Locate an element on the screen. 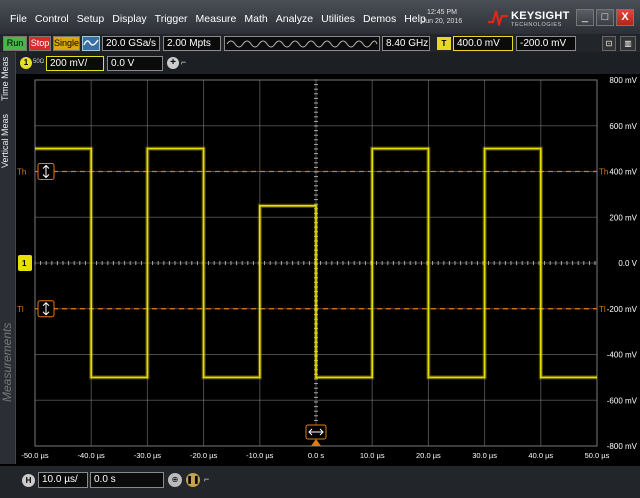 The image size is (640, 498). menu-file: File is located at coordinates (18, 19).